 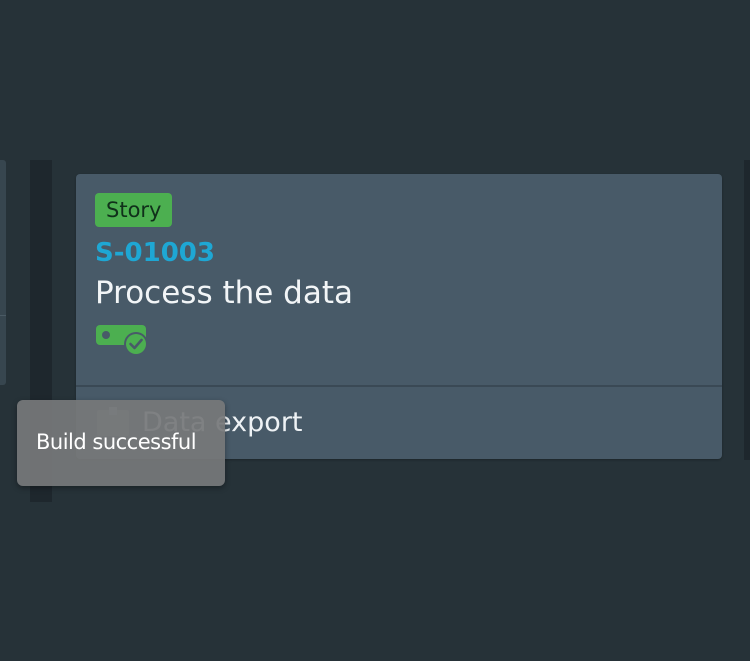 I want to click on previous-column-edge, so click(x=3, y=272).